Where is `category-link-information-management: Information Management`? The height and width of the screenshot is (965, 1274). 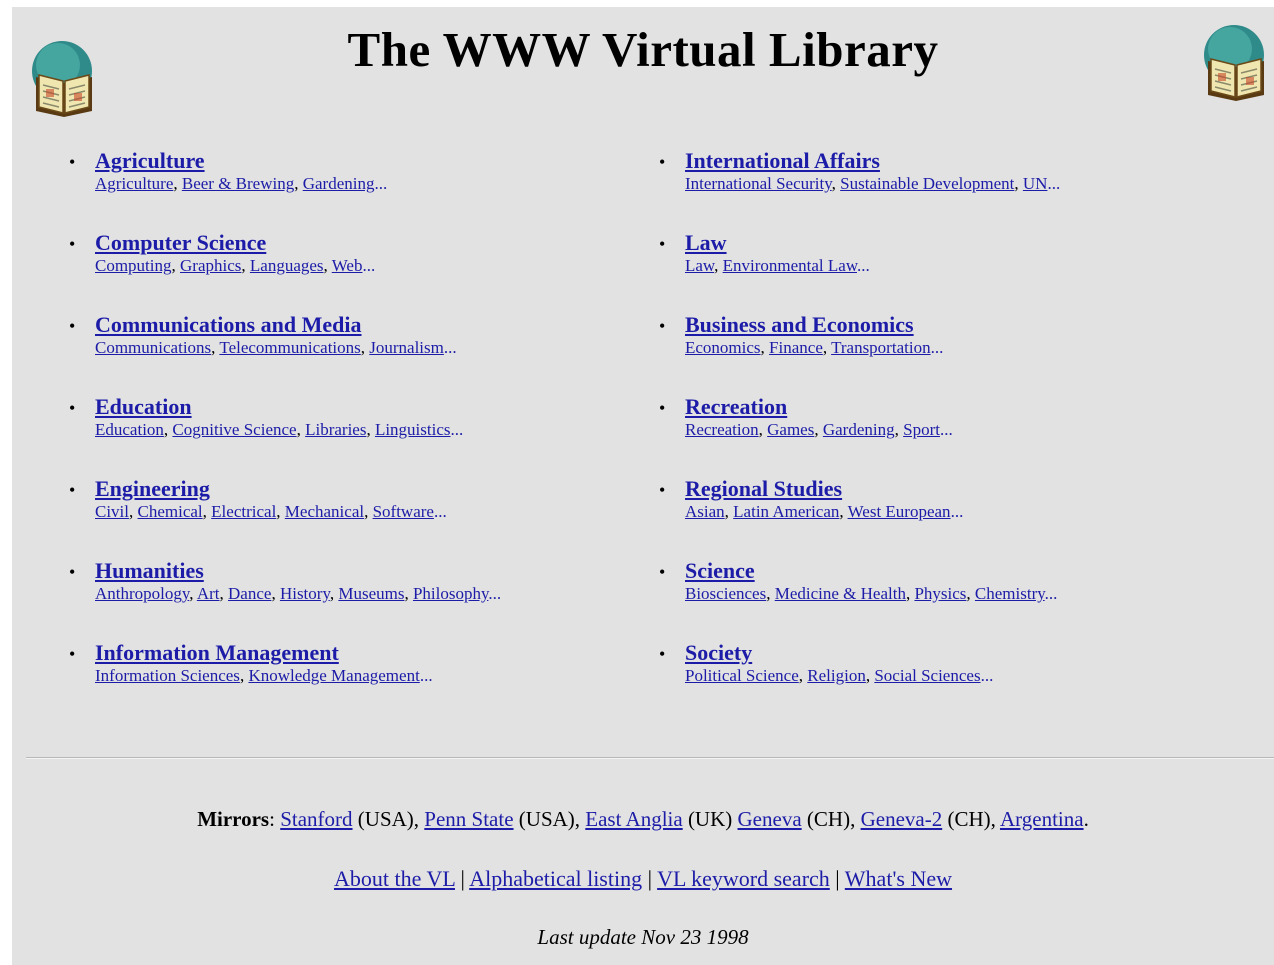
category-link-information-management: Information Management is located at coordinates (358, 653).